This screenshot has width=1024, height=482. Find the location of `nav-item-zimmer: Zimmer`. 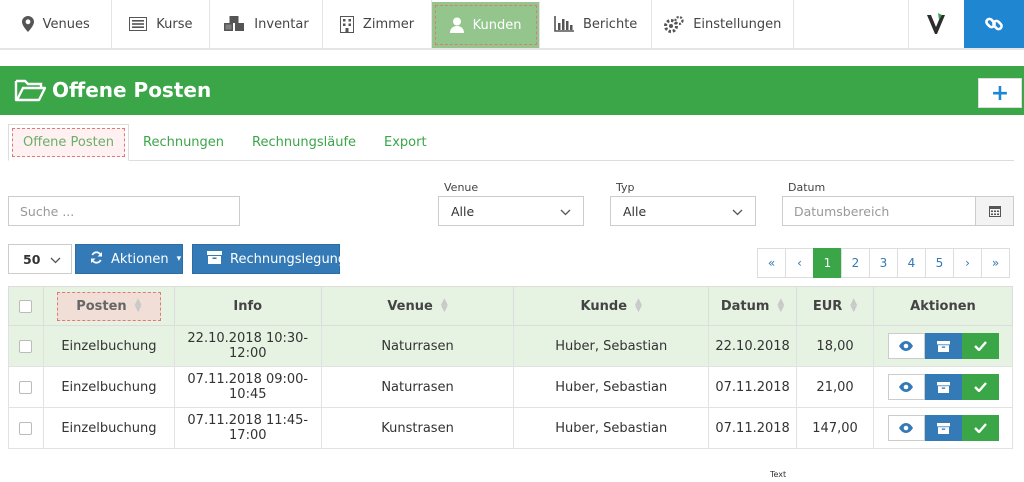

nav-item-zimmer: Zimmer is located at coordinates (378, 24).